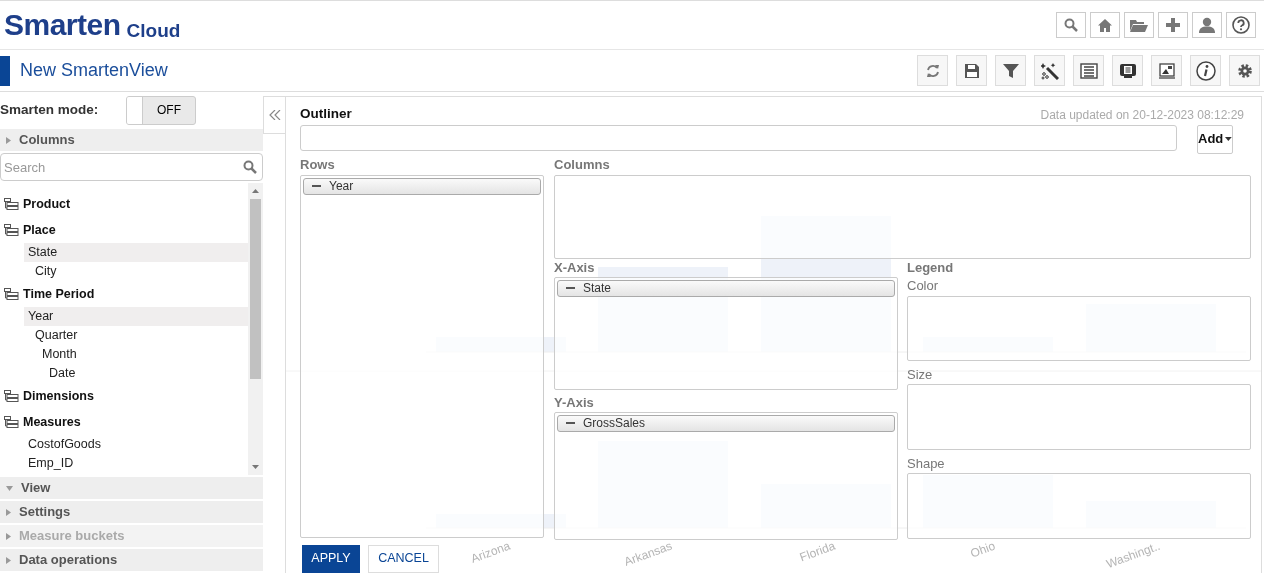 The width and height of the screenshot is (1264, 573). Describe the element at coordinates (317, 164) in the screenshot. I see `section-label: Rows` at that location.